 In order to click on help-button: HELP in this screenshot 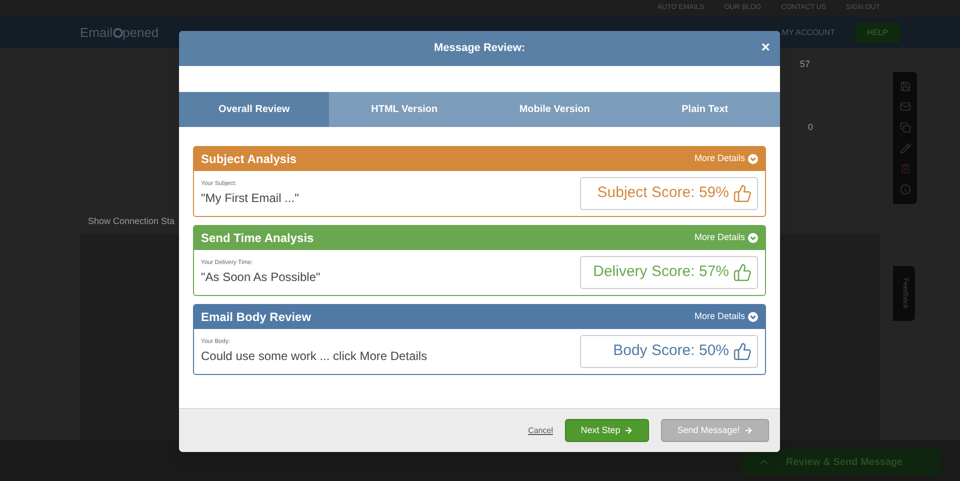, I will do `click(877, 32)`.